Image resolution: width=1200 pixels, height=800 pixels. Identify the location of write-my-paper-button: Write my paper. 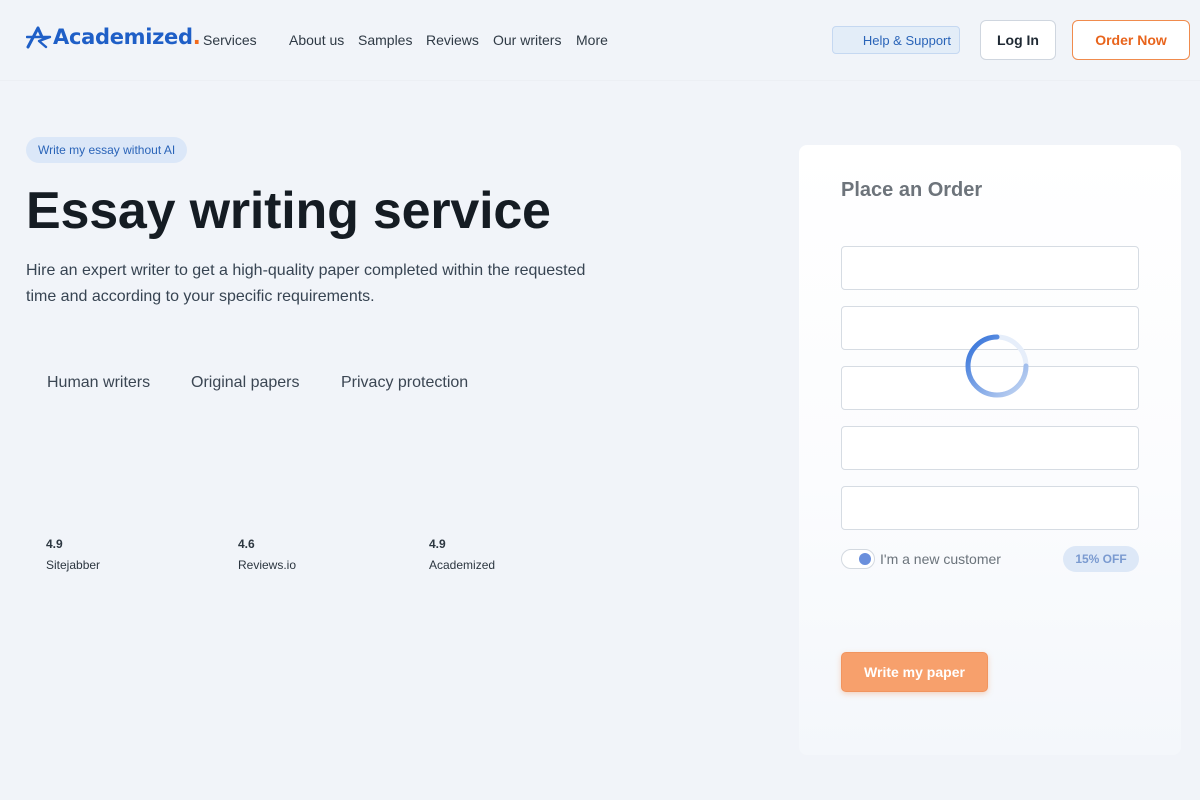
(914, 672).